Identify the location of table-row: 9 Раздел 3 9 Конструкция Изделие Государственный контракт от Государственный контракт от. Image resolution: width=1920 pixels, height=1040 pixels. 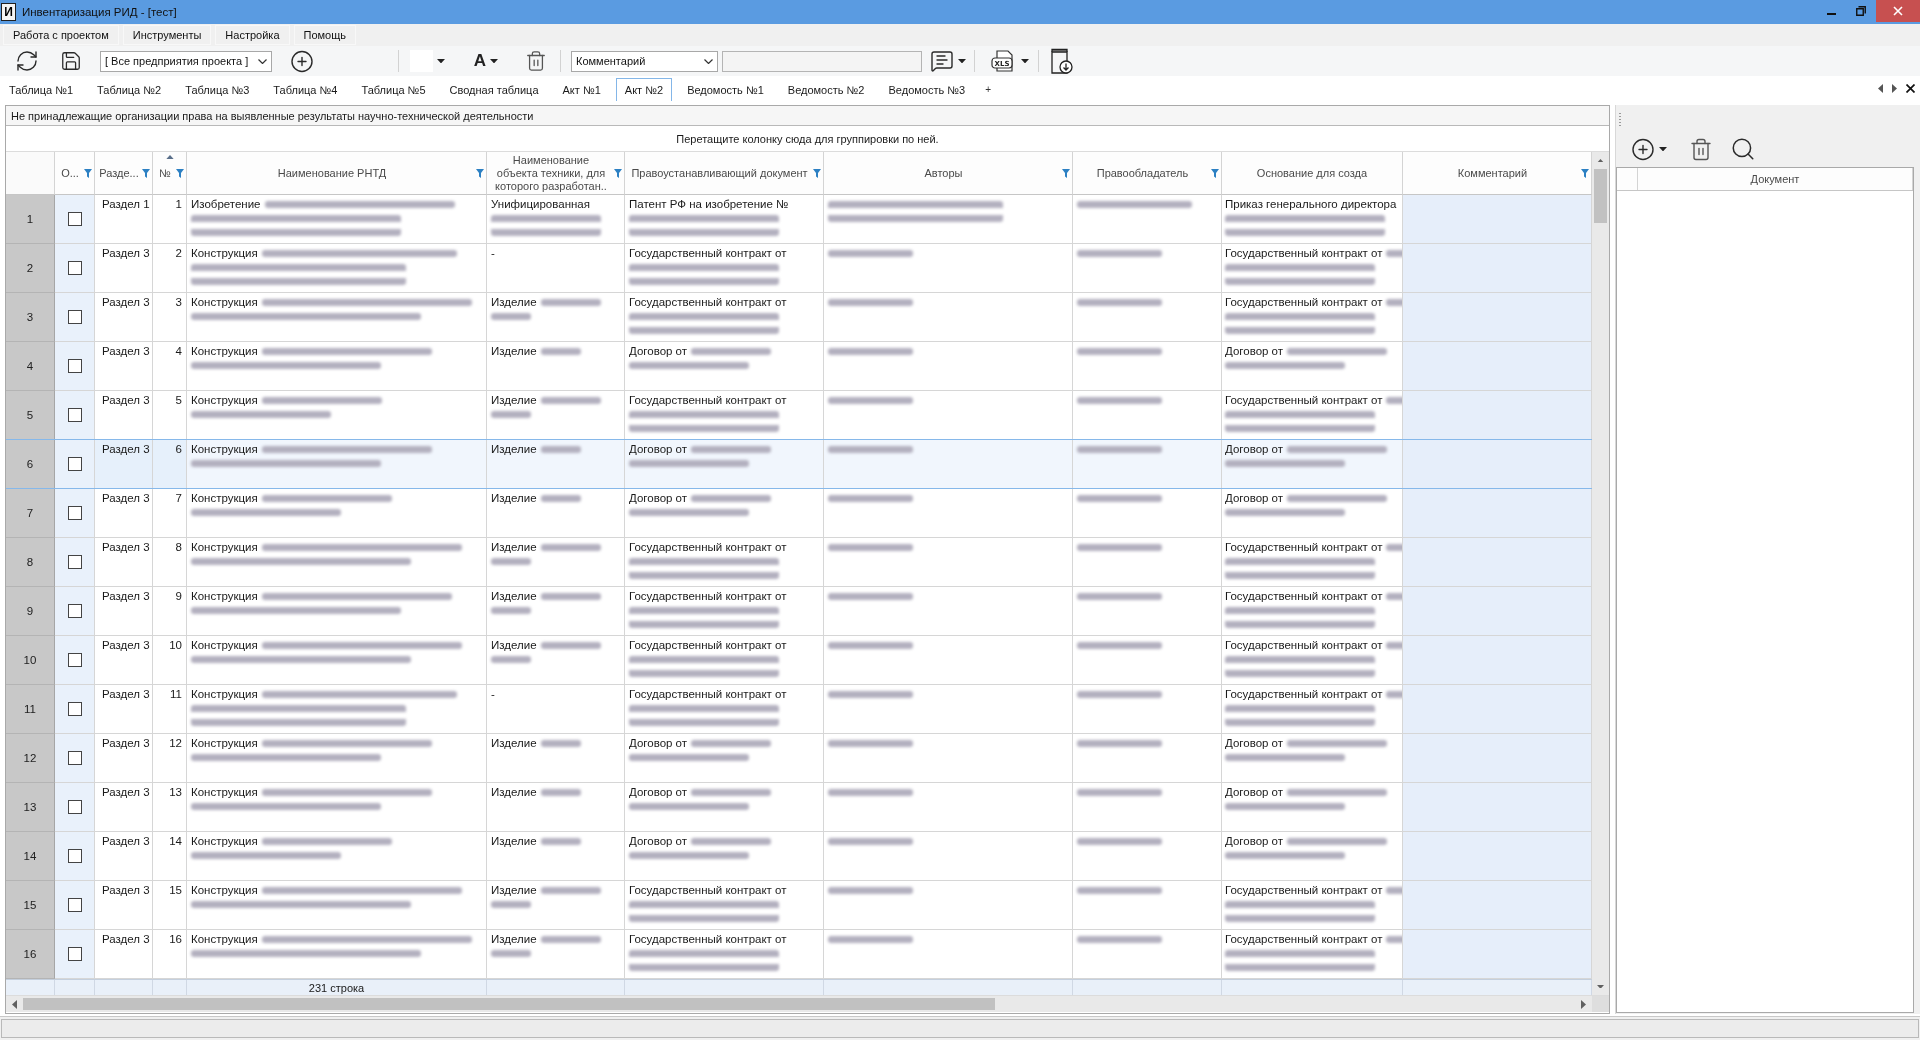
(799, 611).